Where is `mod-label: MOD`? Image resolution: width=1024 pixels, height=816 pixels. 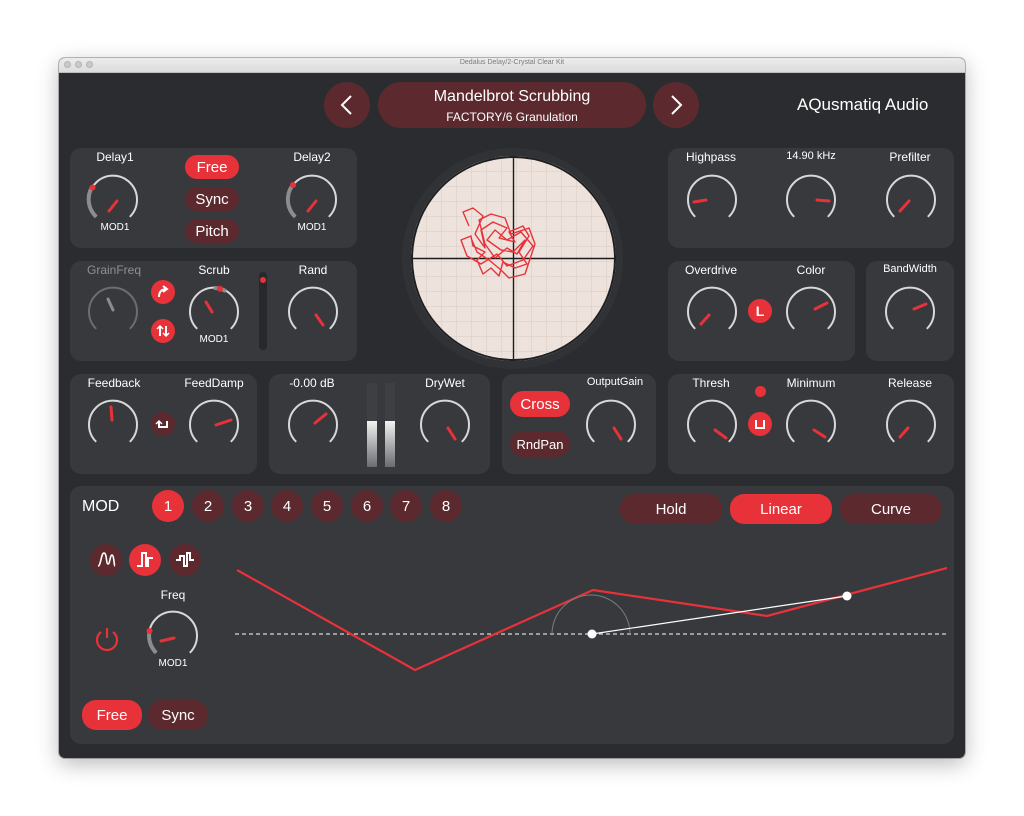 mod-label: MOD is located at coordinates (101, 506).